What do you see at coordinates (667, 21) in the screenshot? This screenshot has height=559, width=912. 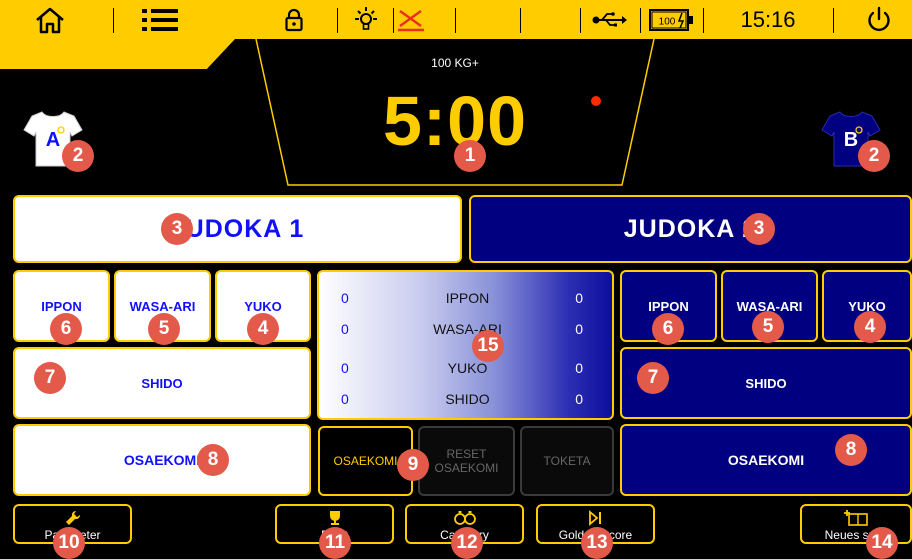 I see `battery-percent: 100` at bounding box center [667, 21].